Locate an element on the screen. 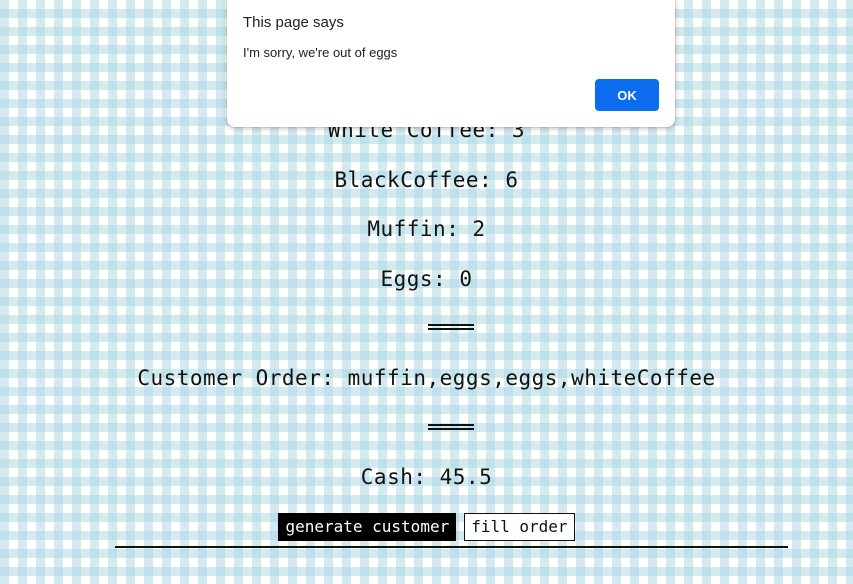 The image size is (853, 584). alert-message: I'm sorry, we're out of eggs is located at coordinates (320, 52).